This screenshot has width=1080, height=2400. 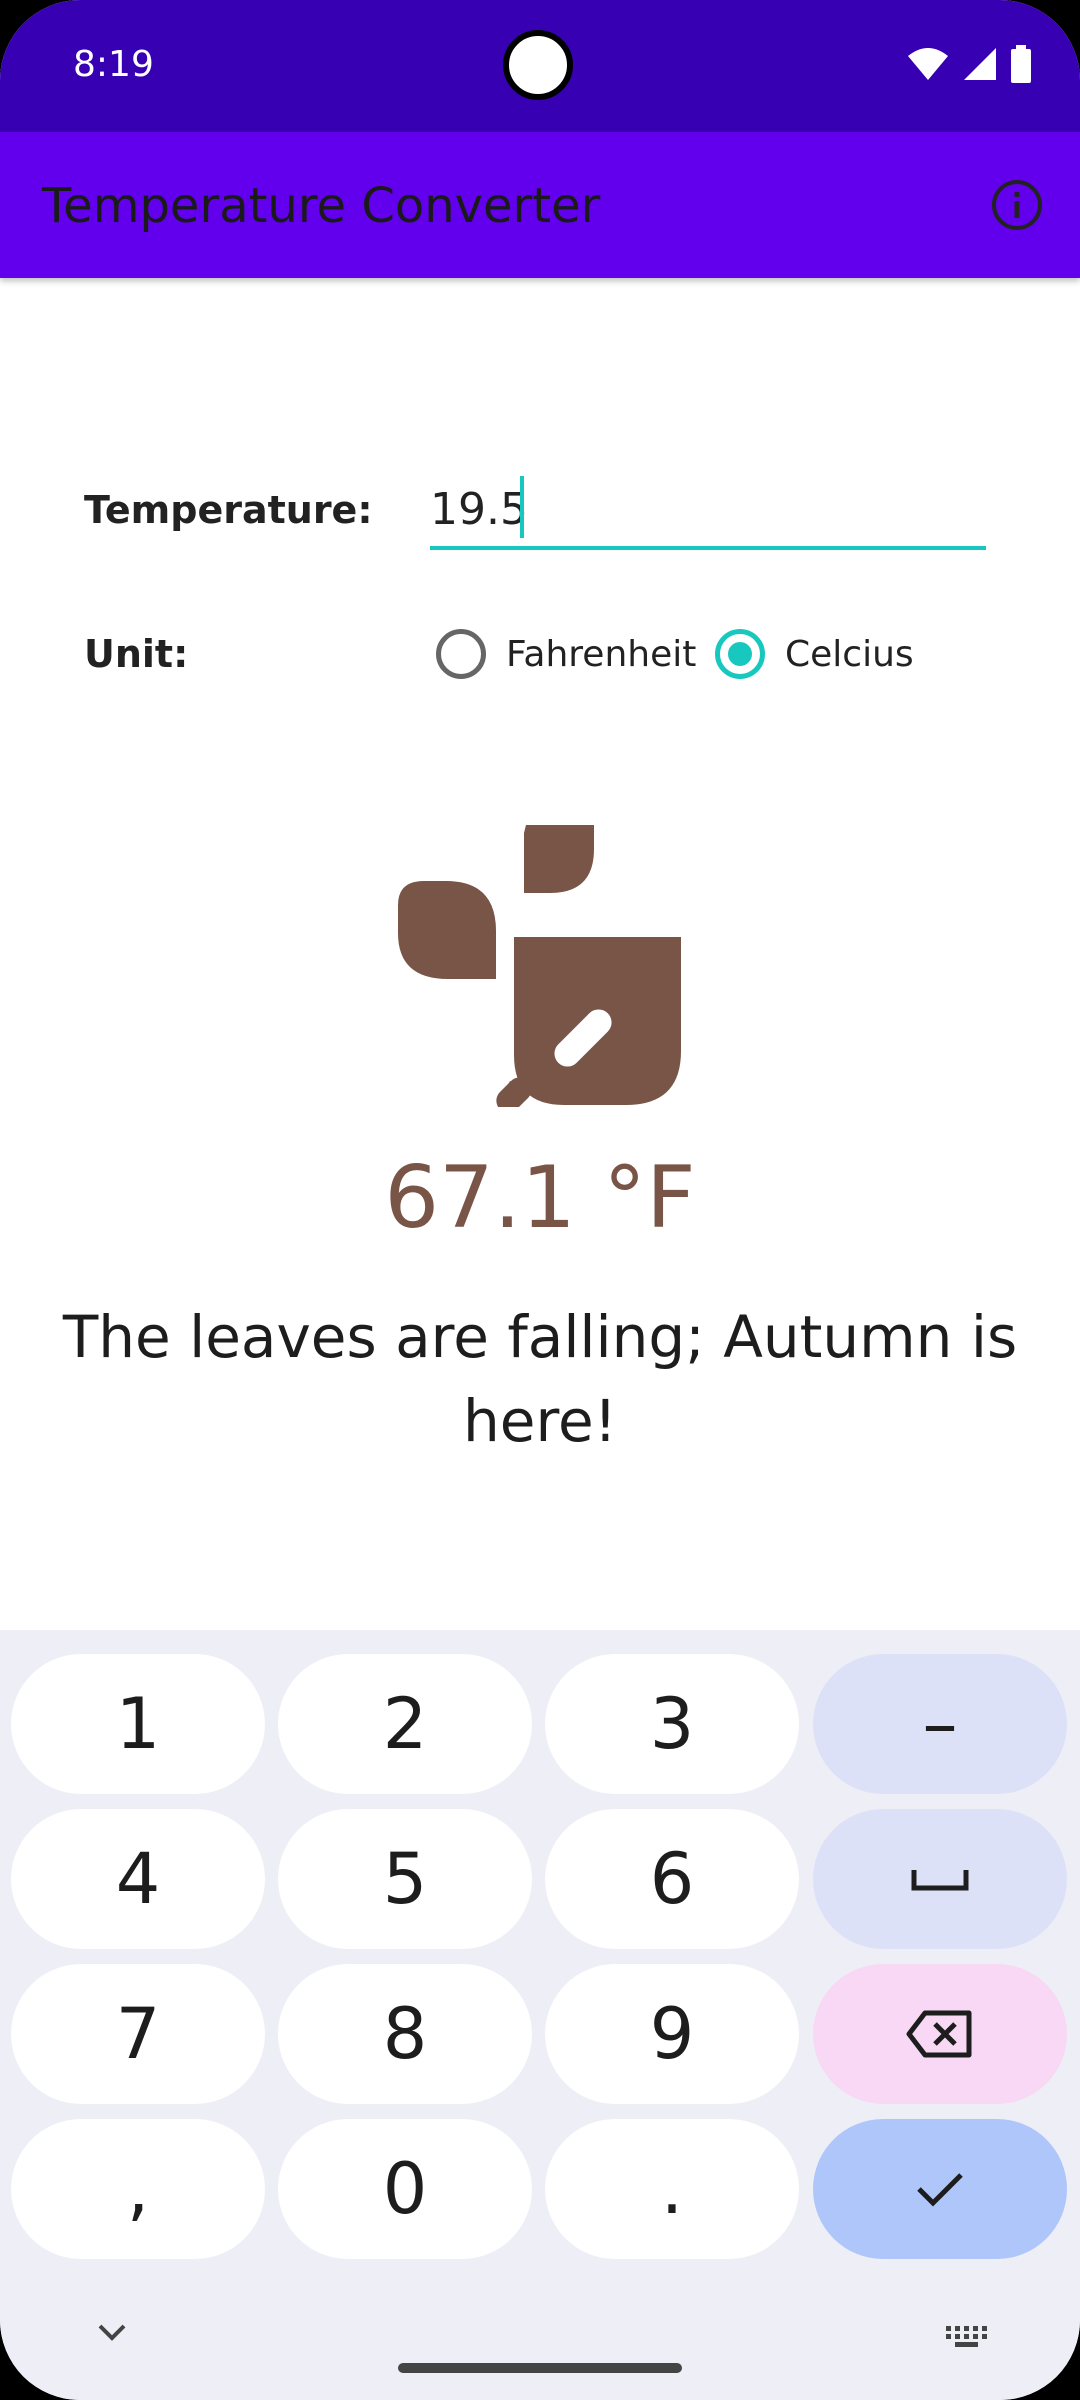 What do you see at coordinates (138, 1879) in the screenshot?
I see `key-4: 4` at bounding box center [138, 1879].